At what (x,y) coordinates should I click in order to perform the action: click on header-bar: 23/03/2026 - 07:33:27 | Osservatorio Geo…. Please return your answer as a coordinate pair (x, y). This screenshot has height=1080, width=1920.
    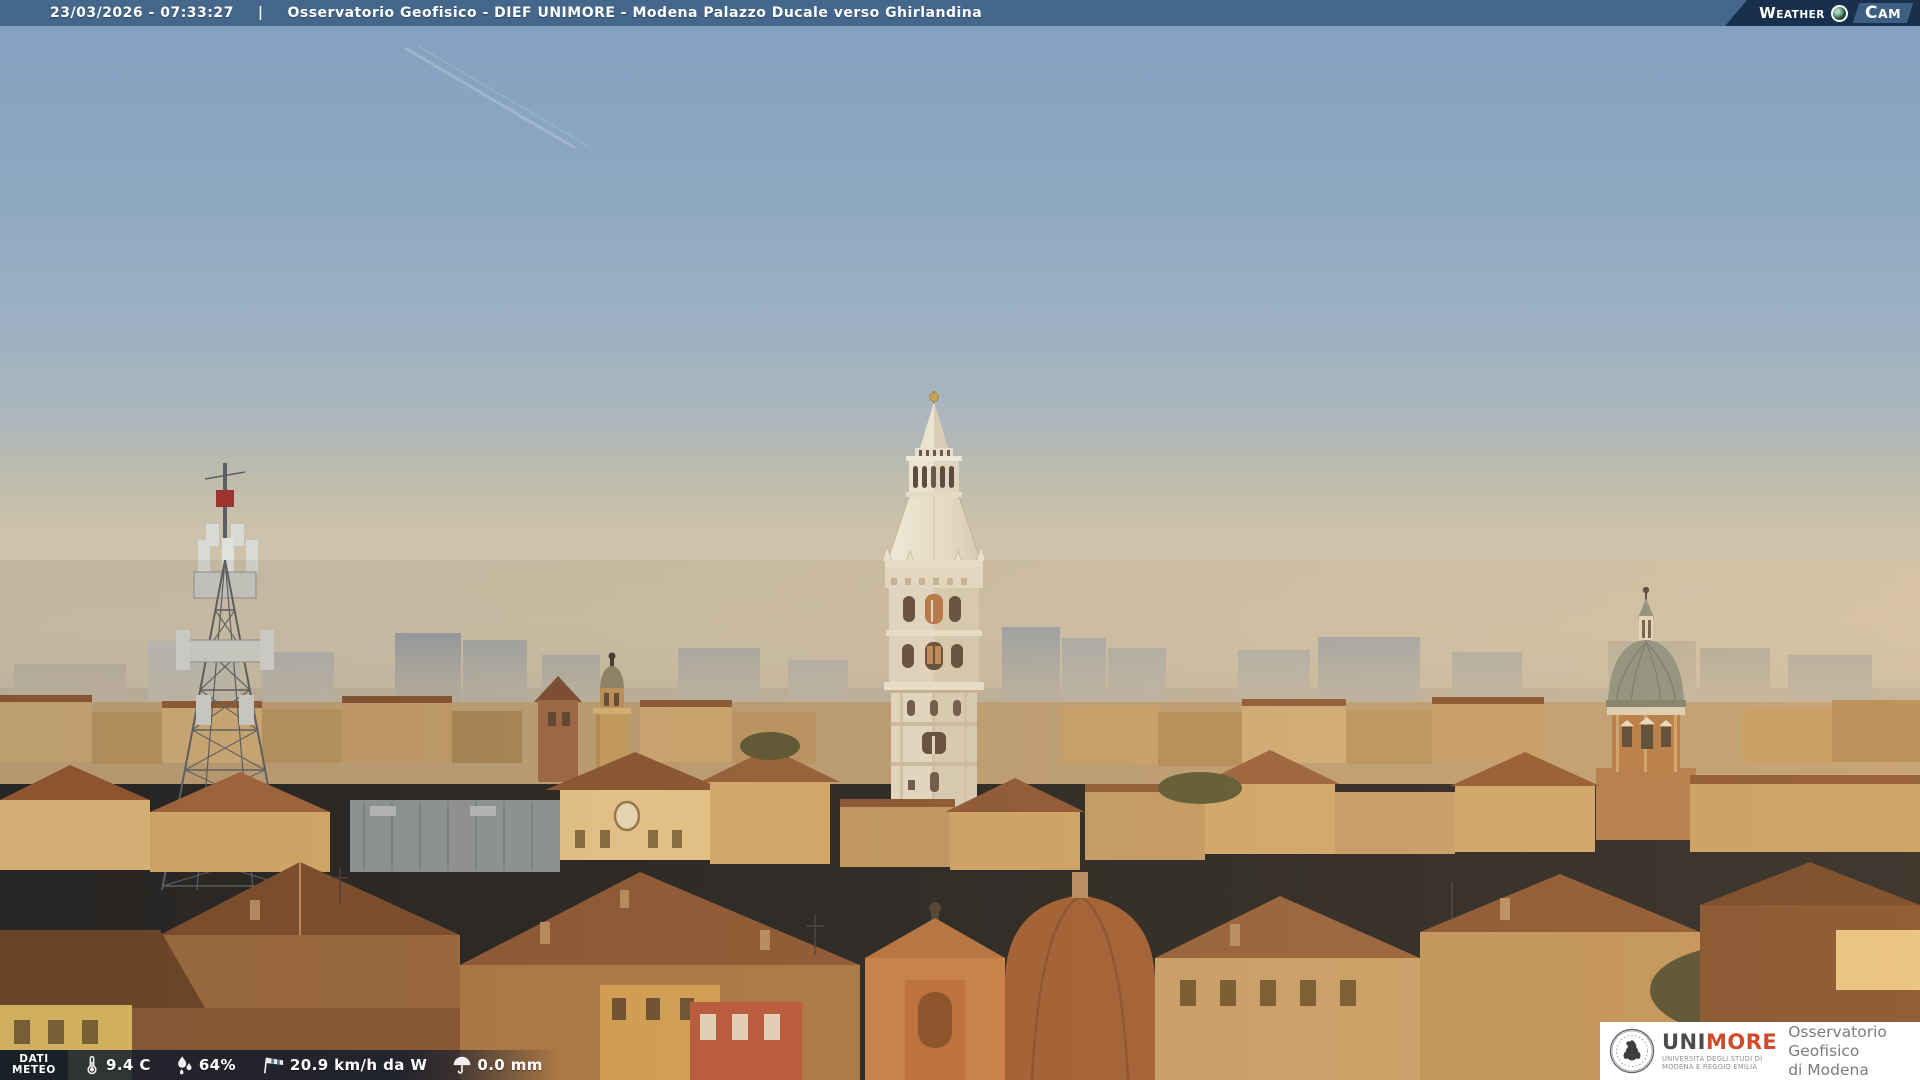
    Looking at the image, I should click on (960, 13).